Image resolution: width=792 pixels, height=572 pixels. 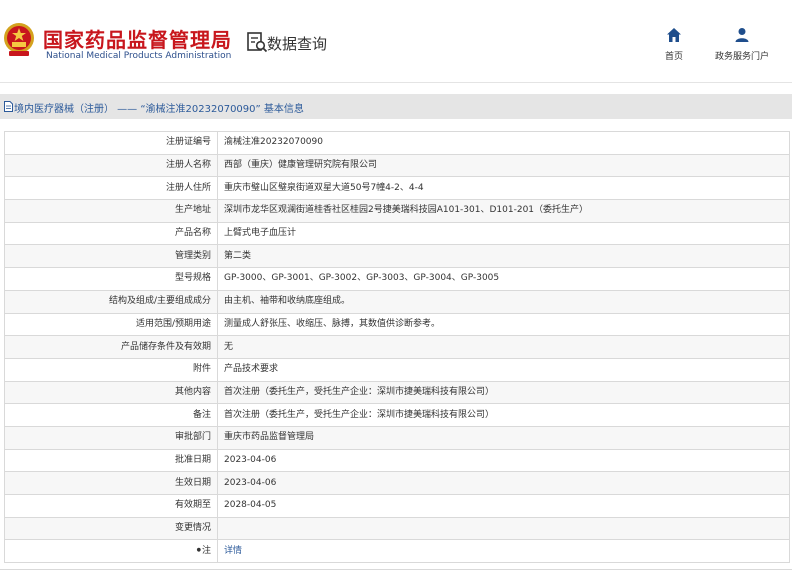 What do you see at coordinates (111, 211) in the screenshot?
I see `field-label: 生产地址` at bounding box center [111, 211].